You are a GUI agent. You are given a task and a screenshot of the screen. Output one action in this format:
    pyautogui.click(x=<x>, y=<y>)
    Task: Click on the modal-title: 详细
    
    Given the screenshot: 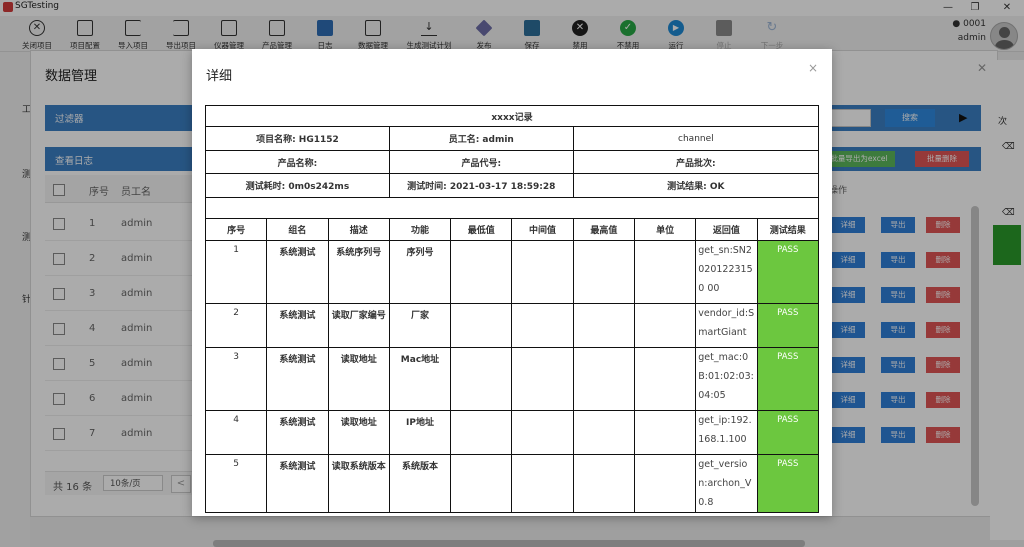 What is the action you would take?
    pyautogui.click(x=219, y=76)
    